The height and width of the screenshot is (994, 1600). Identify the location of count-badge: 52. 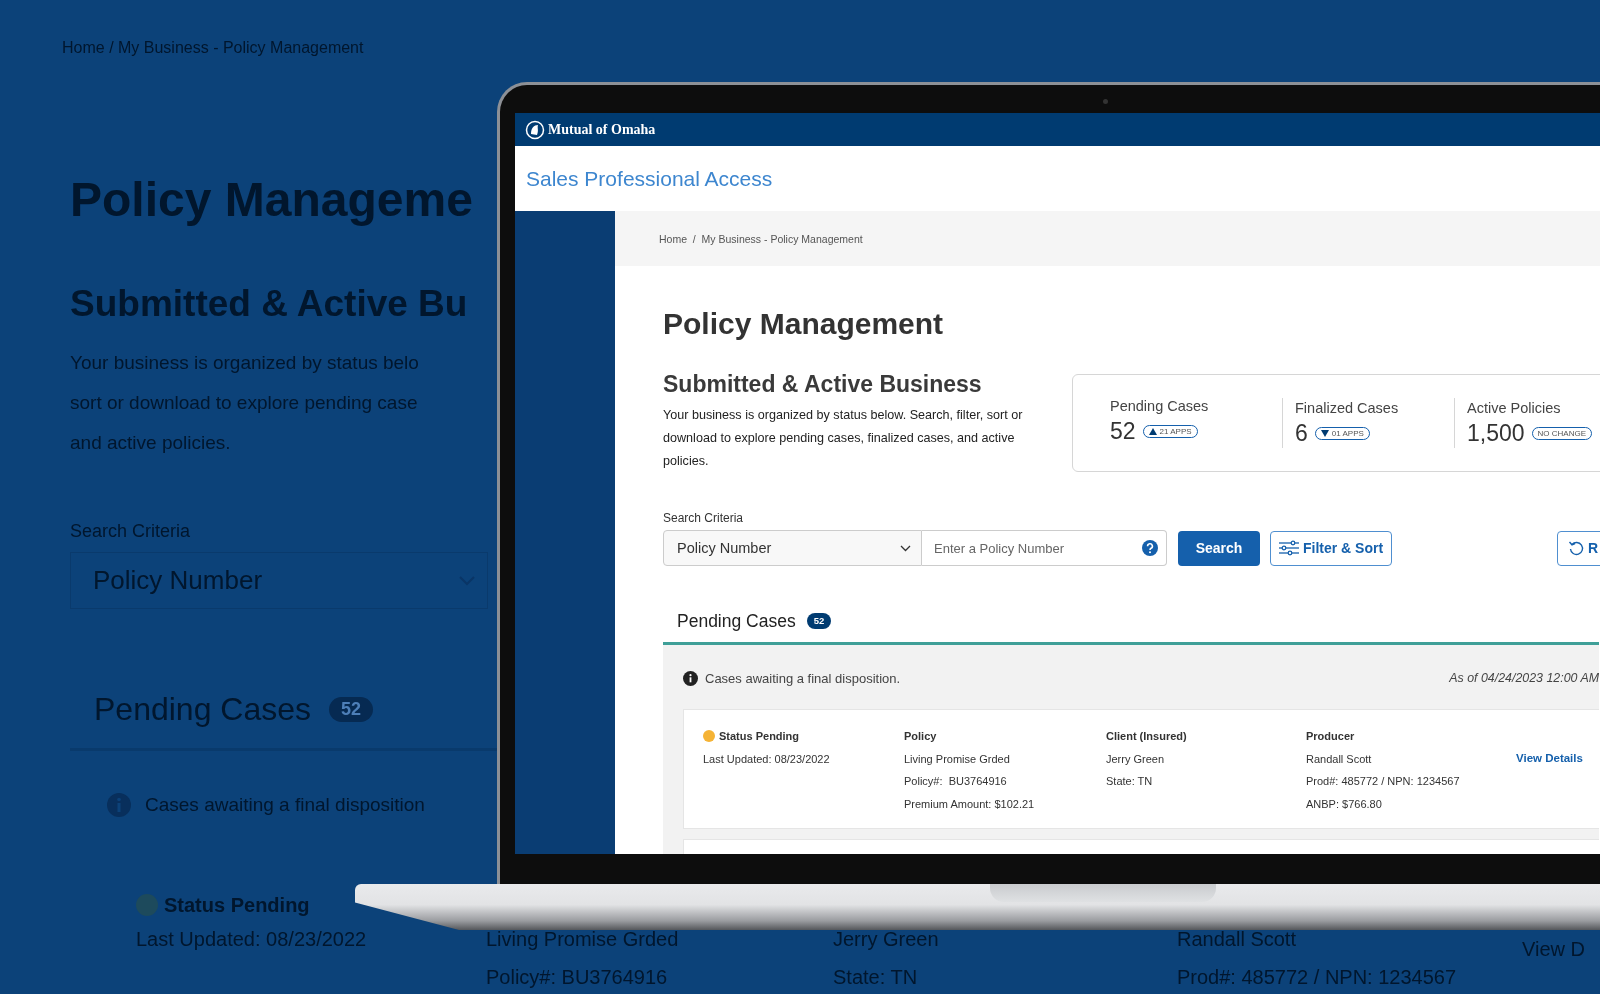
(351, 709).